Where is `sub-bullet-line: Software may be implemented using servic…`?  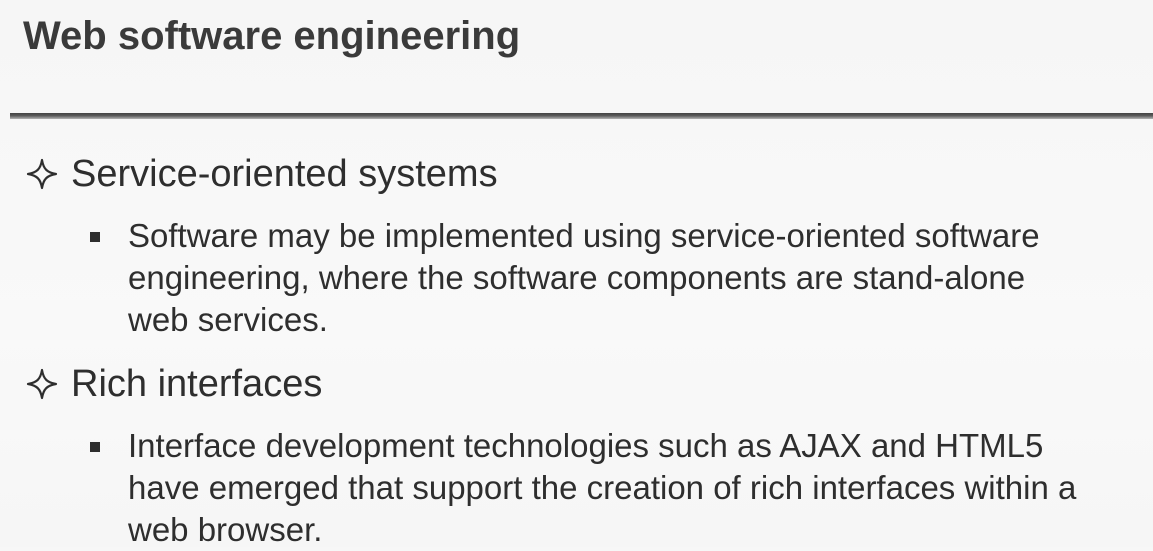 sub-bullet-line: Software may be implemented using servic… is located at coordinates (584, 235).